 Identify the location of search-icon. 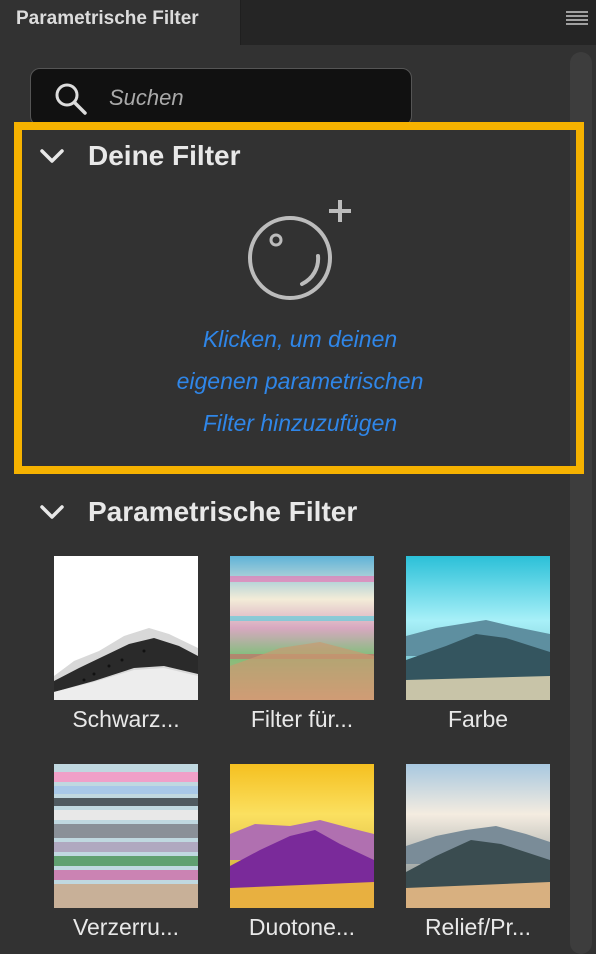
(71, 99).